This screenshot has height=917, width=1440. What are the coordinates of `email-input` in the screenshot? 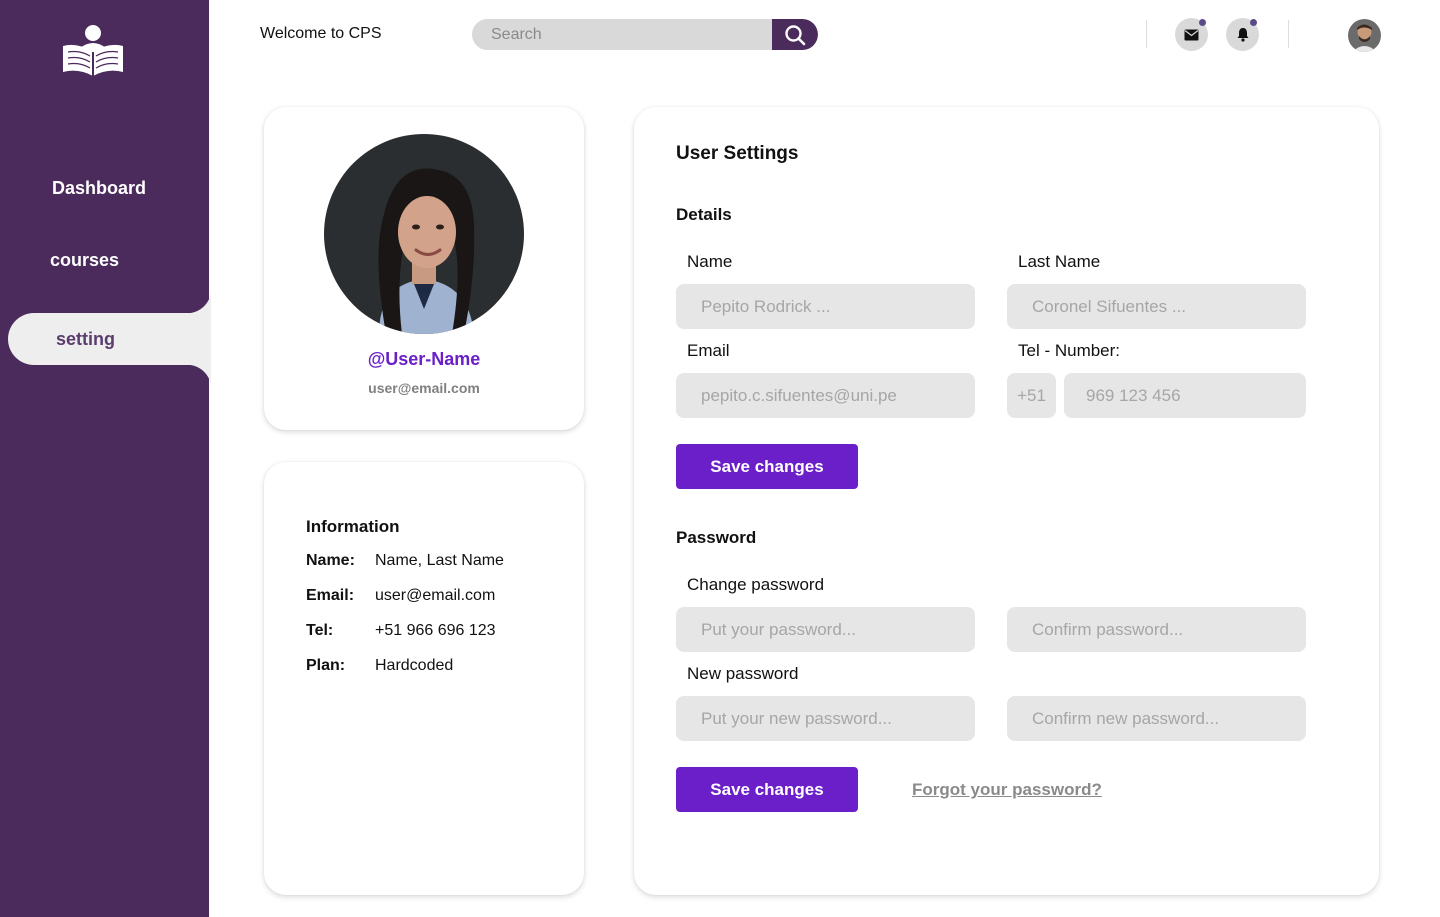 It's located at (825, 395).